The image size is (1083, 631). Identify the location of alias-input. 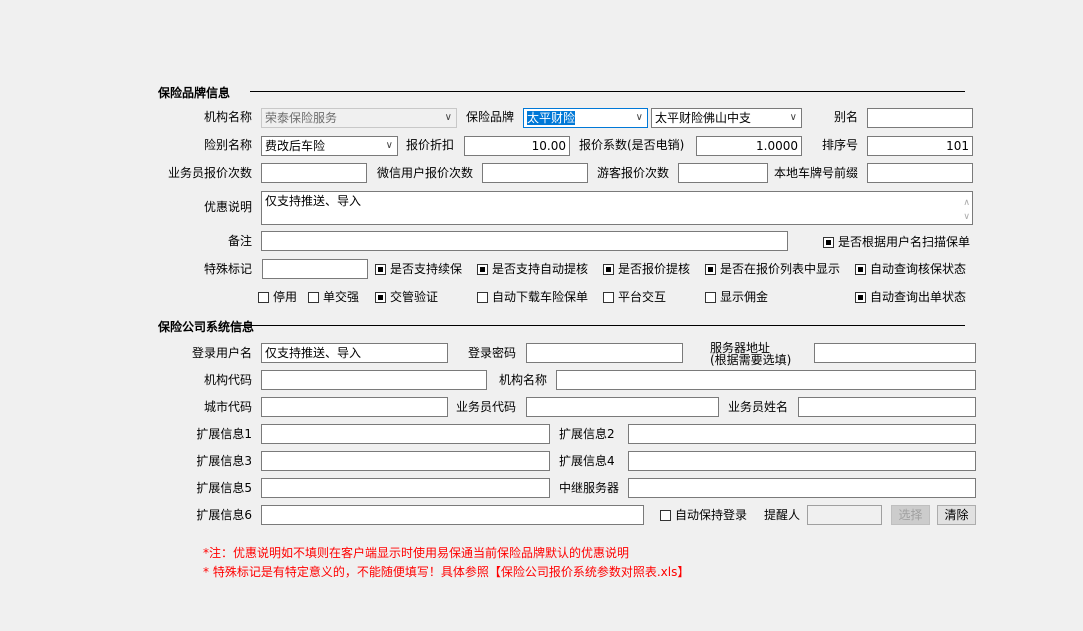
(920, 118).